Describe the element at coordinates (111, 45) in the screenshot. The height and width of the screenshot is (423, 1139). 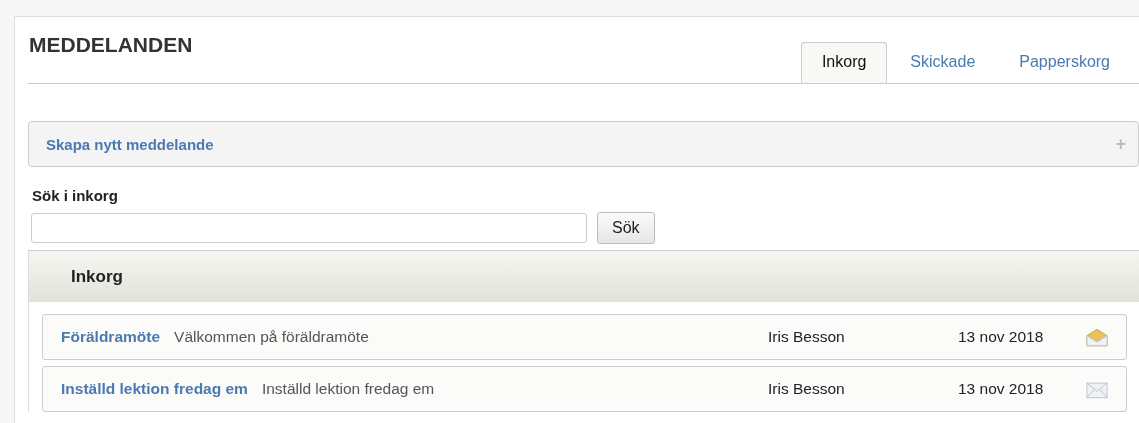
I see `page-title: MEDDELANDEN` at that location.